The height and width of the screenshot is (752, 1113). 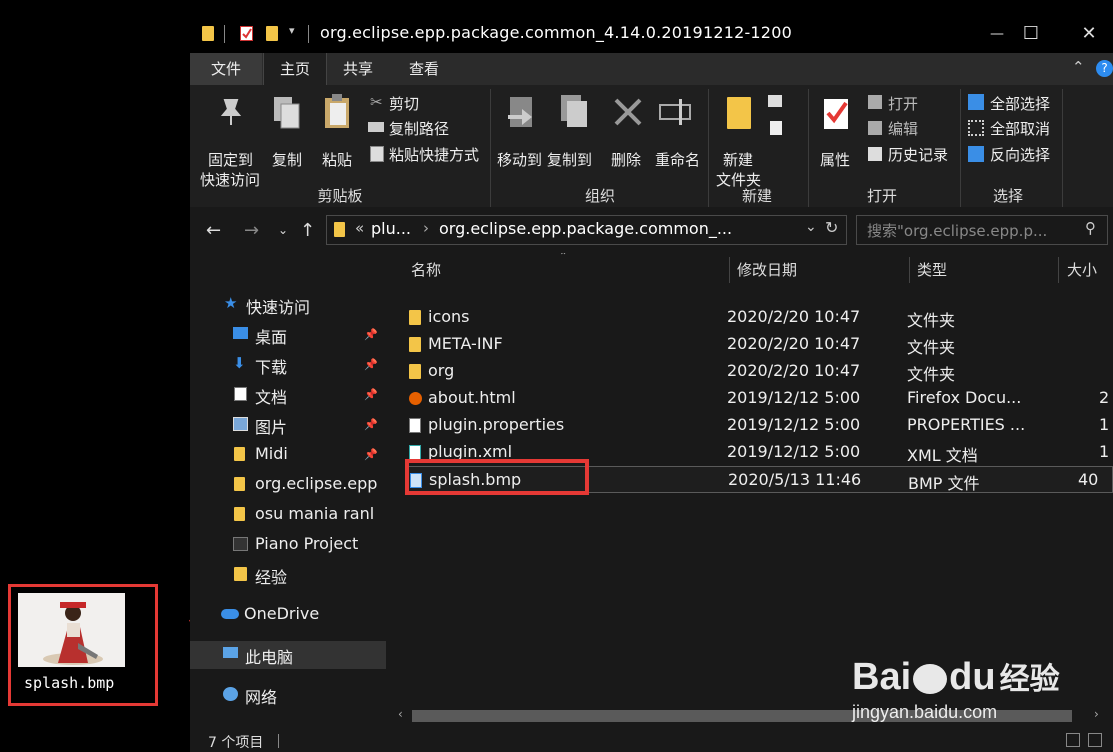 I want to click on new-folder-button: 新建, so click(x=738, y=159).